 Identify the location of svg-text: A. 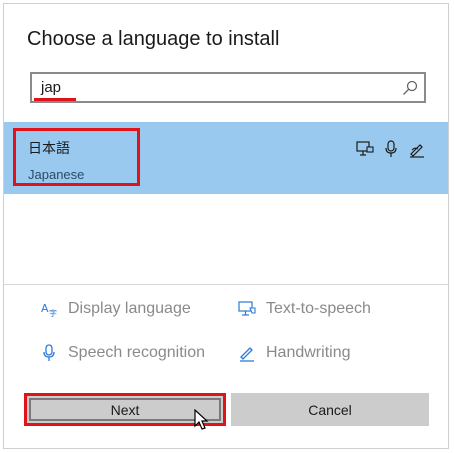
(45, 308).